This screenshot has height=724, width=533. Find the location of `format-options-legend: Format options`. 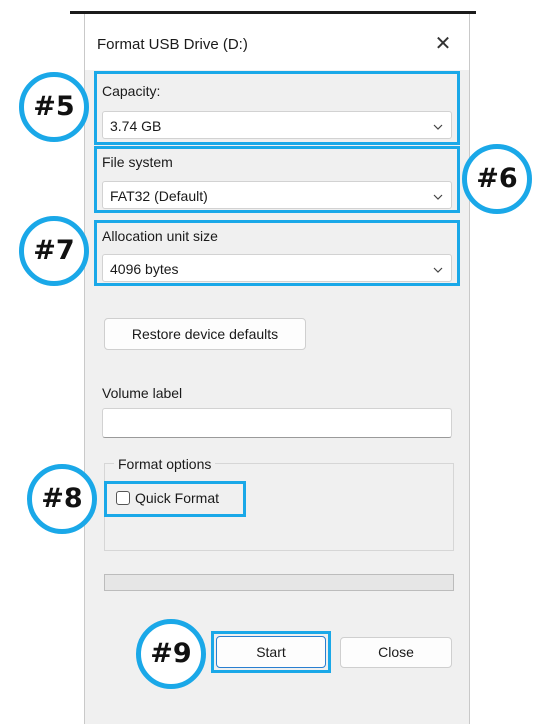

format-options-legend: Format options is located at coordinates (165, 464).